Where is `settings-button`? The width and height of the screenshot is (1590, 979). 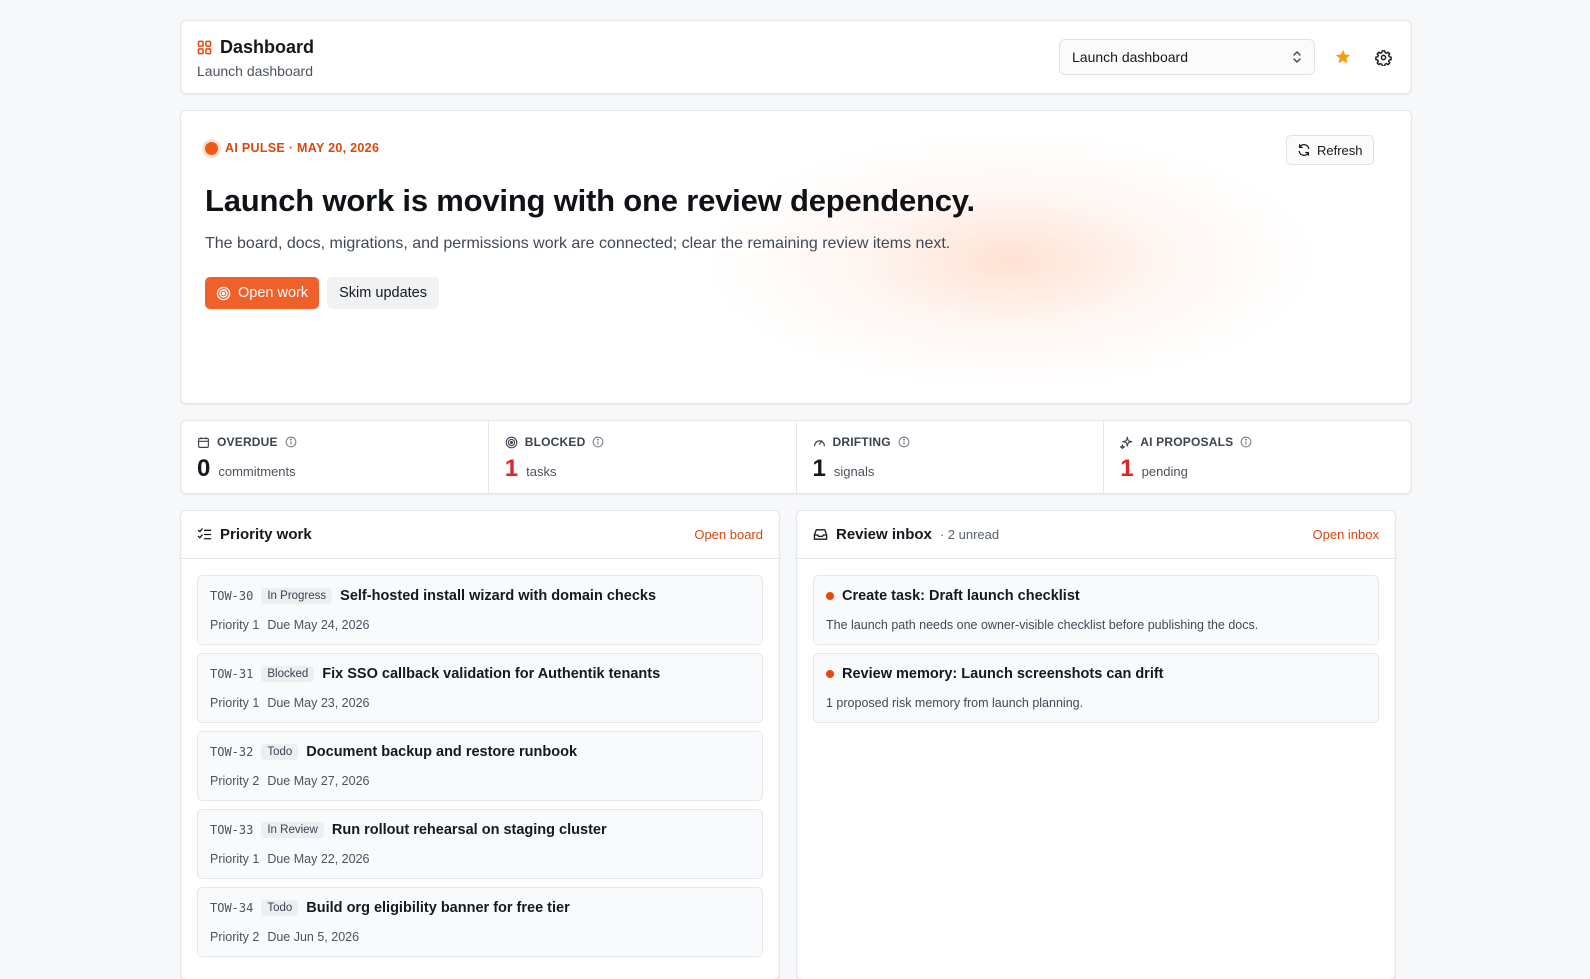
settings-button is located at coordinates (1383, 57).